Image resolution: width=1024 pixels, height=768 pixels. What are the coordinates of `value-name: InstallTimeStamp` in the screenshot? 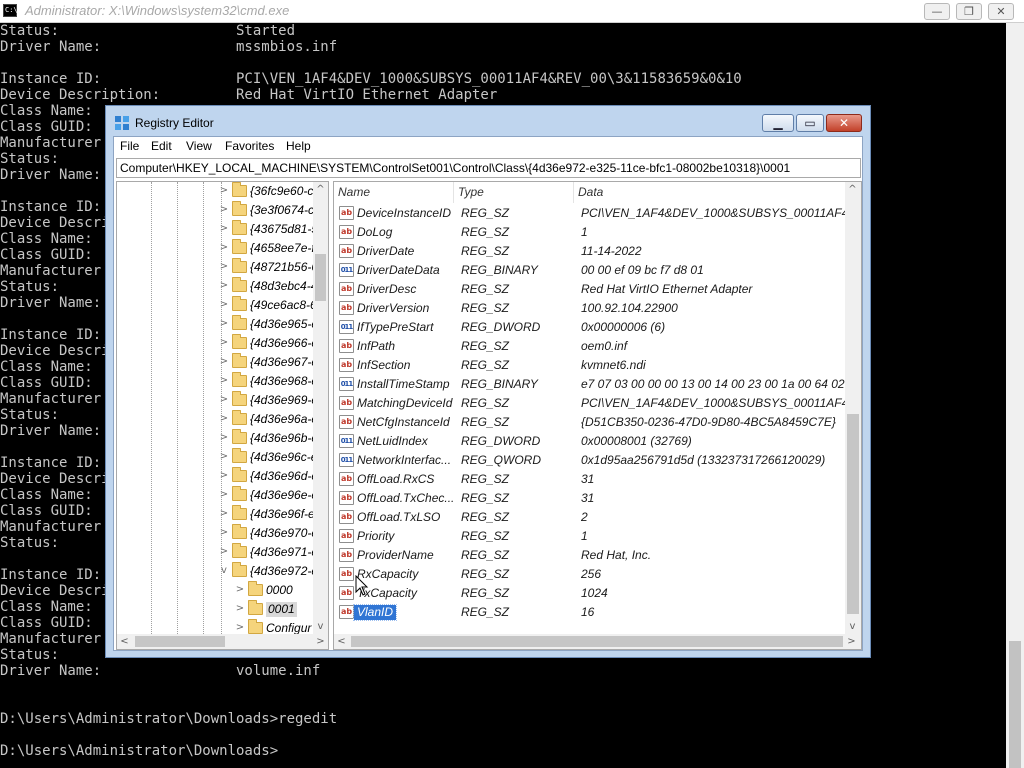 It's located at (407, 384).